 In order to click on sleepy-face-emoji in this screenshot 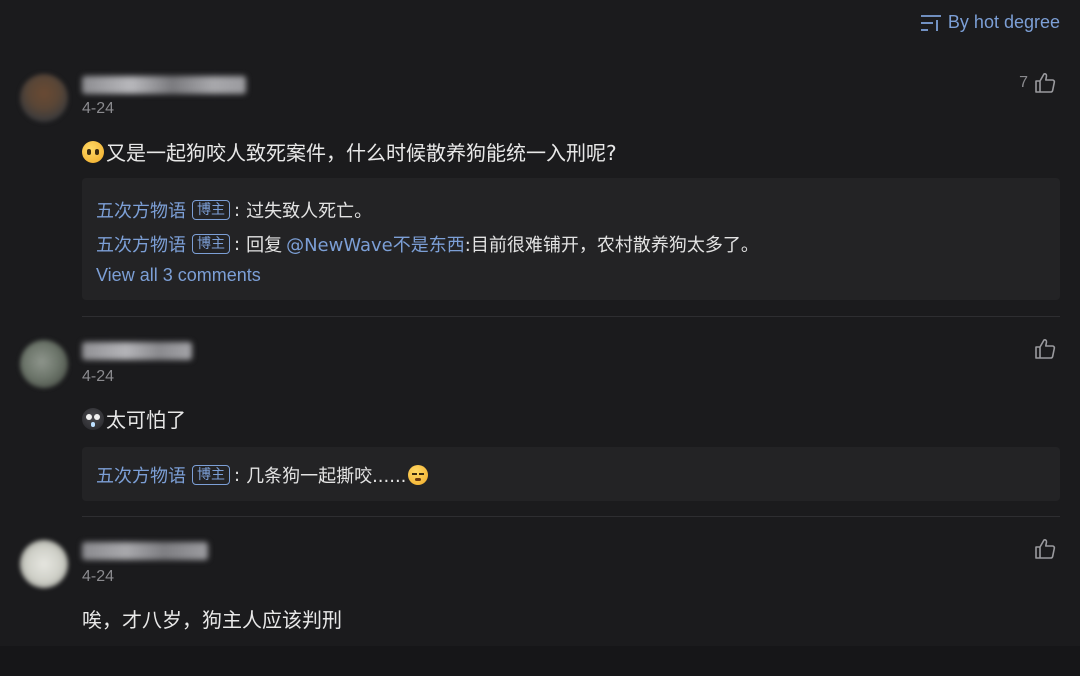, I will do `click(418, 475)`.